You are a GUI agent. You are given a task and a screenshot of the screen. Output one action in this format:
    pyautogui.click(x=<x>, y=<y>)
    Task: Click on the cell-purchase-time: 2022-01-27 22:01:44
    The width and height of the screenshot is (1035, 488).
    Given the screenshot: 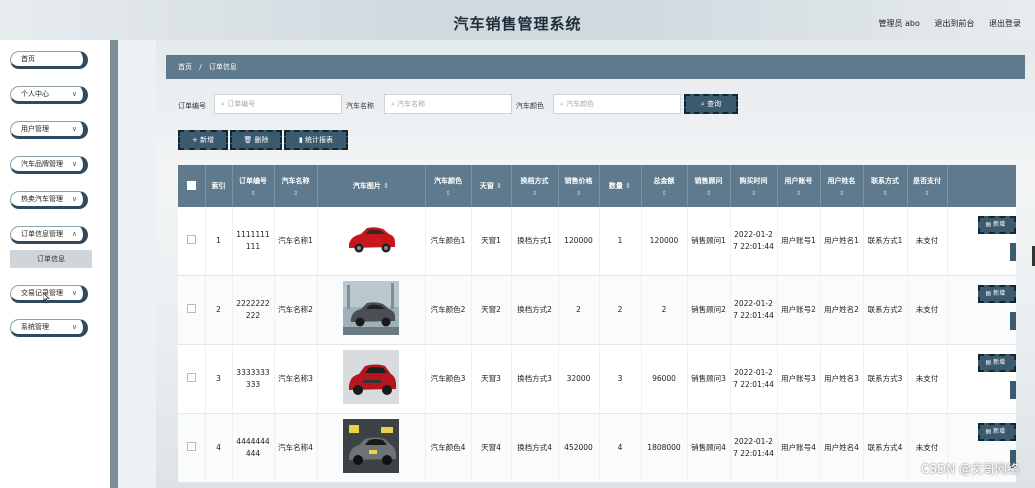 What is the action you would take?
    pyautogui.click(x=754, y=241)
    